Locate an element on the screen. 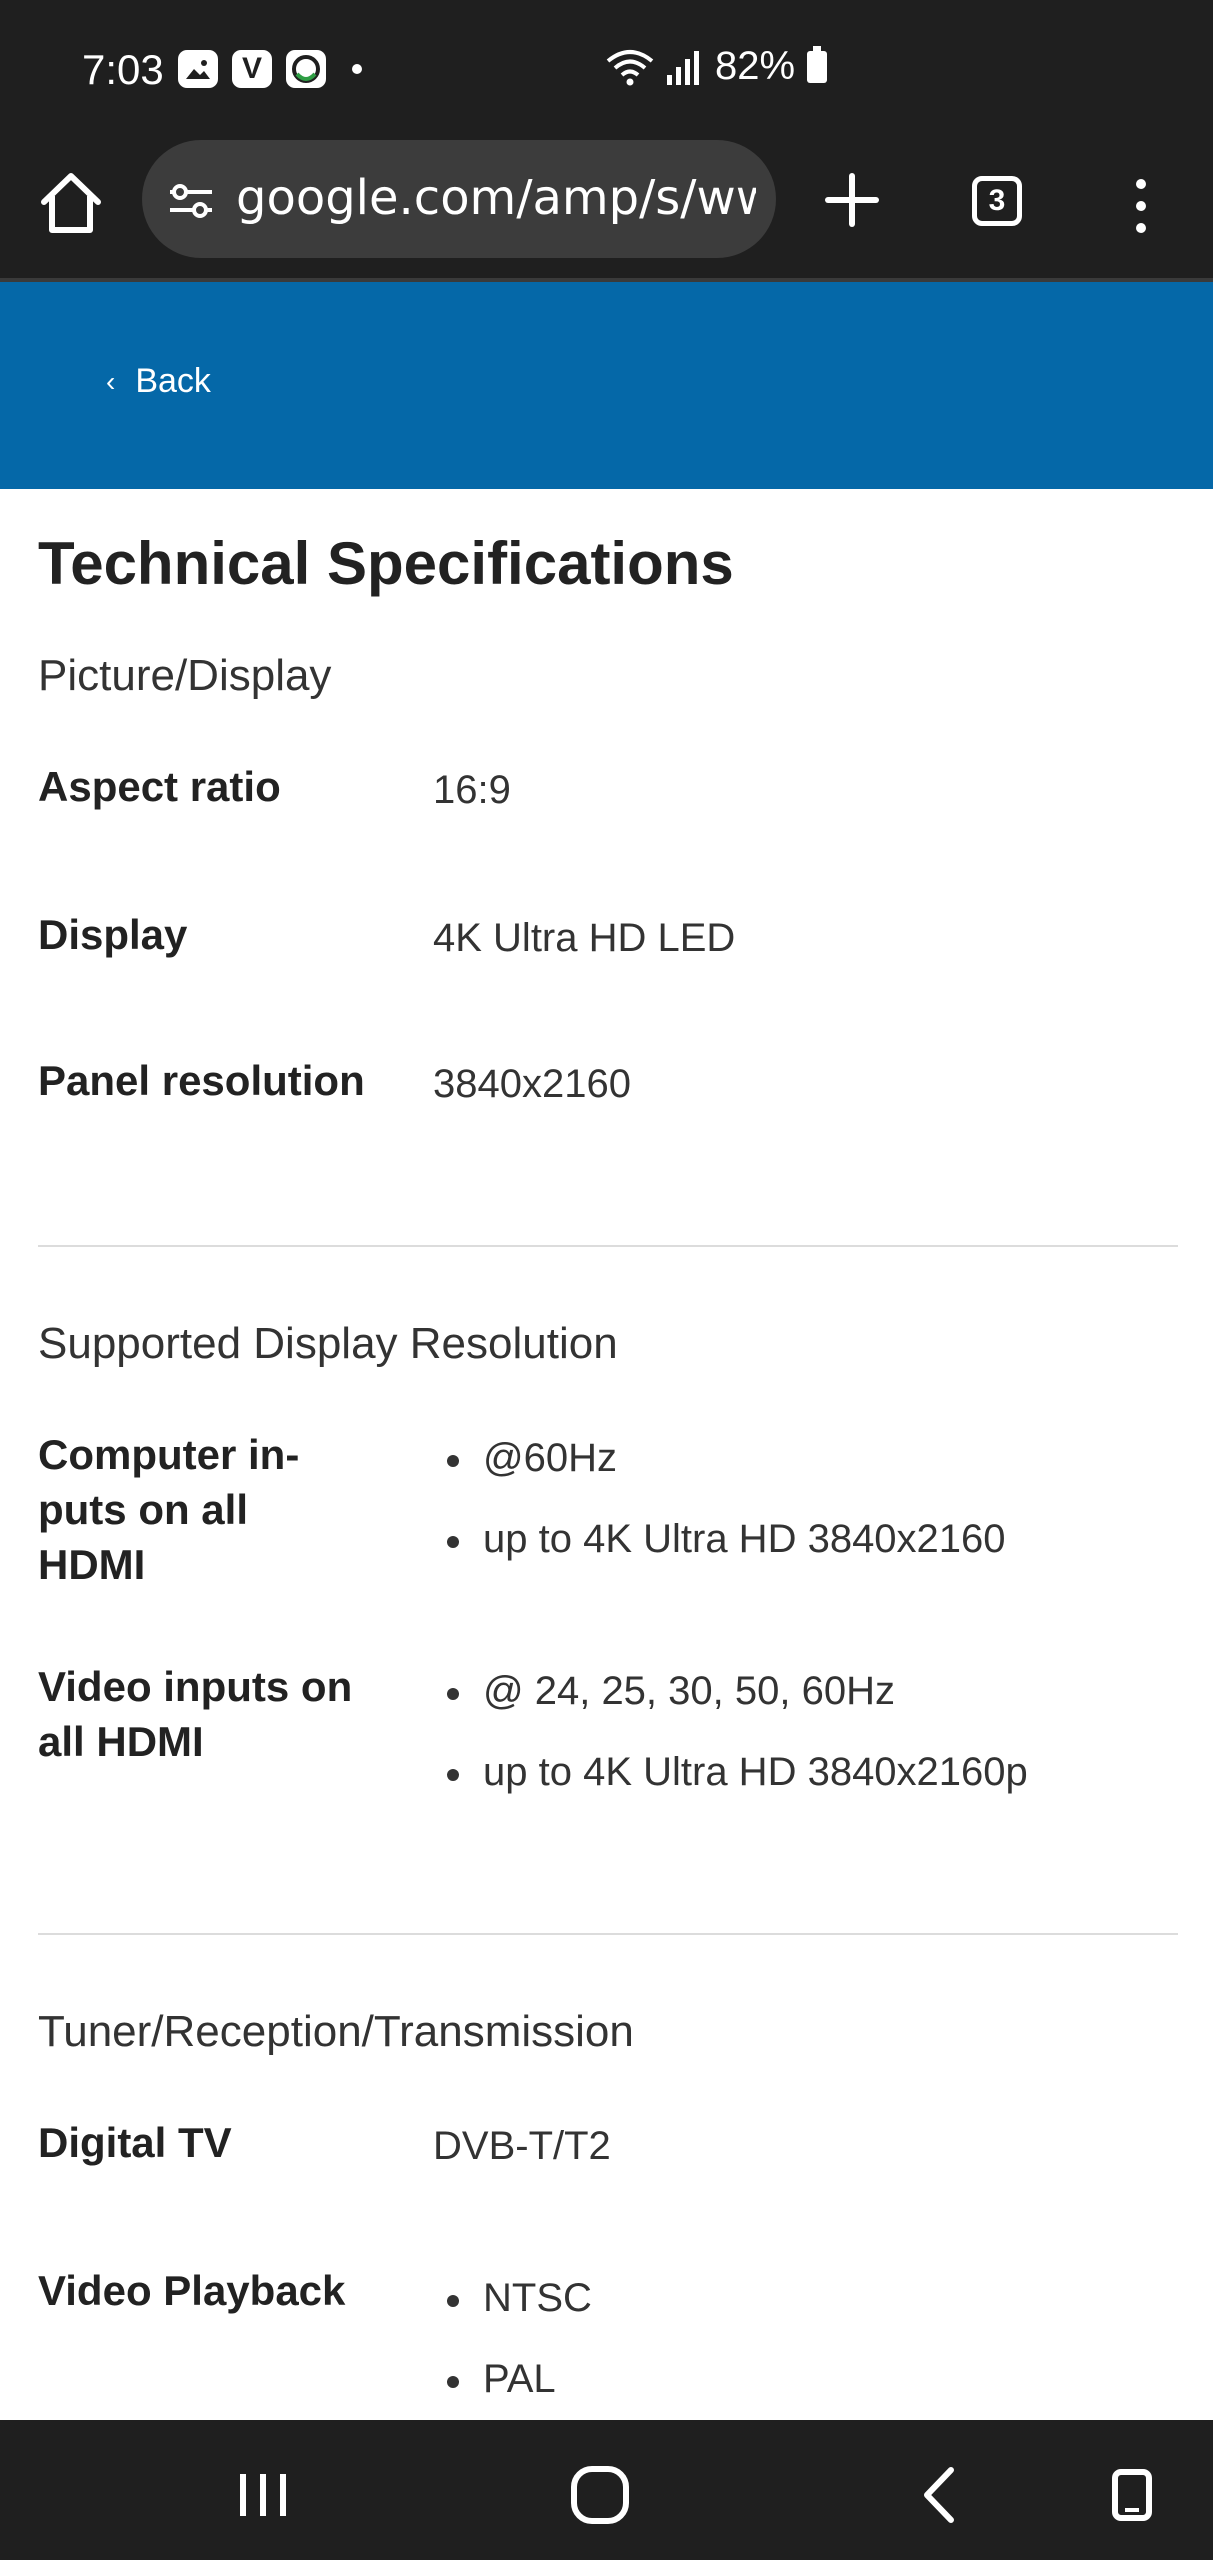 This screenshot has height=2560, width=1213. spec-label-line: puts on all is located at coordinates (143, 1509).